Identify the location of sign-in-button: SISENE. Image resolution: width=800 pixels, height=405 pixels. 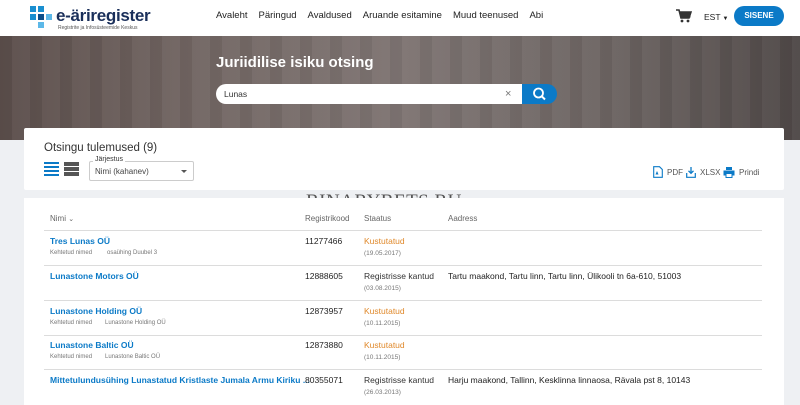
(759, 16).